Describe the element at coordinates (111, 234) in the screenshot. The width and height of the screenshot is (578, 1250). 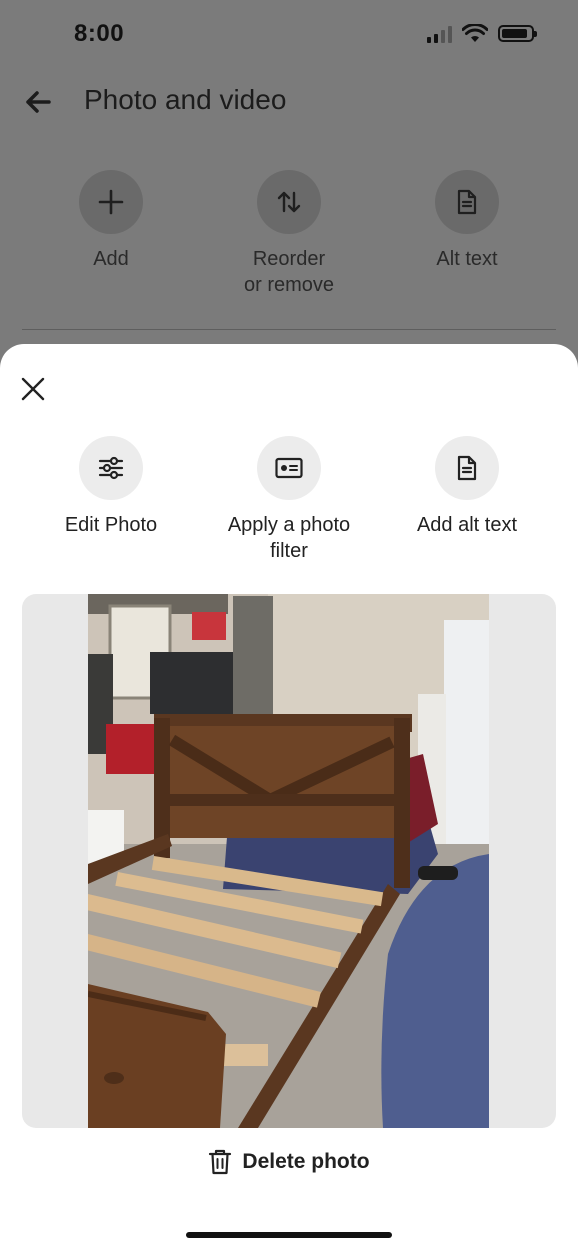
I see `add-media-button: Add` at that location.